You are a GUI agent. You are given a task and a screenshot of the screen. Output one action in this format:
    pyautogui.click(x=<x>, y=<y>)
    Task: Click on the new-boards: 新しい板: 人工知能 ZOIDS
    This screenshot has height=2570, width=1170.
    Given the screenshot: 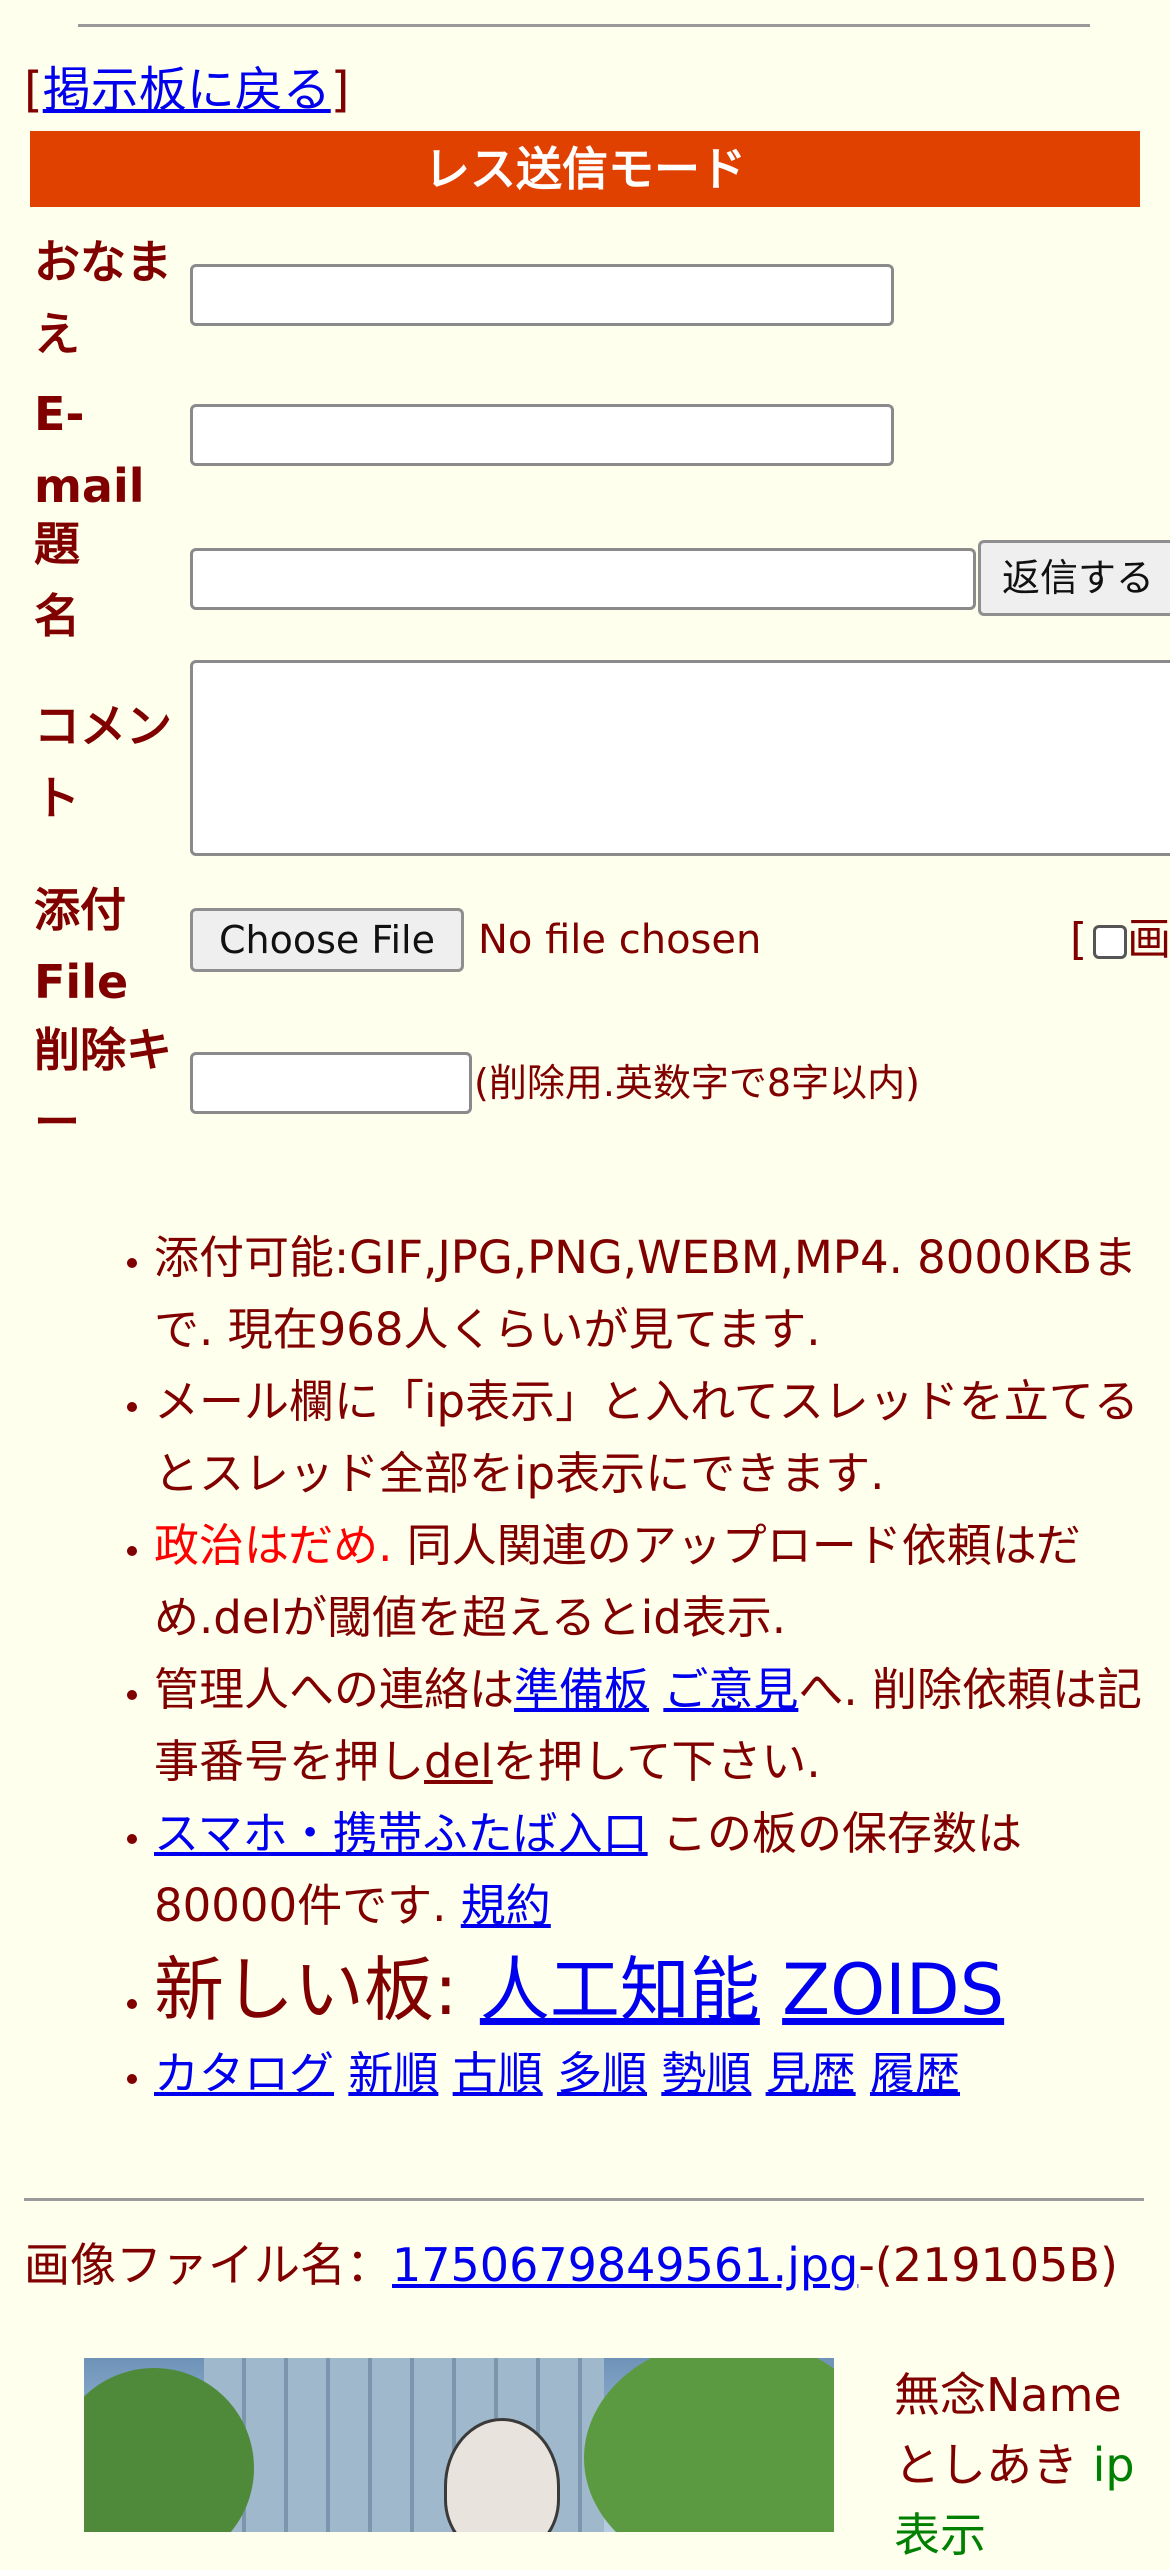 What is the action you would take?
    pyautogui.click(x=657, y=1990)
    